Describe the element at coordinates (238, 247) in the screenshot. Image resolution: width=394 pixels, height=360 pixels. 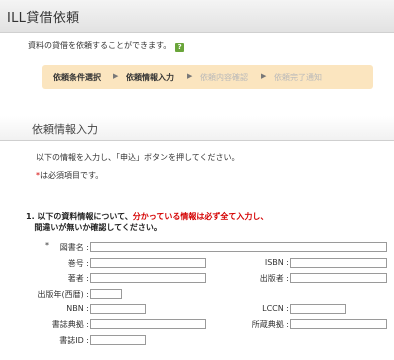
I see `book-title-input` at that location.